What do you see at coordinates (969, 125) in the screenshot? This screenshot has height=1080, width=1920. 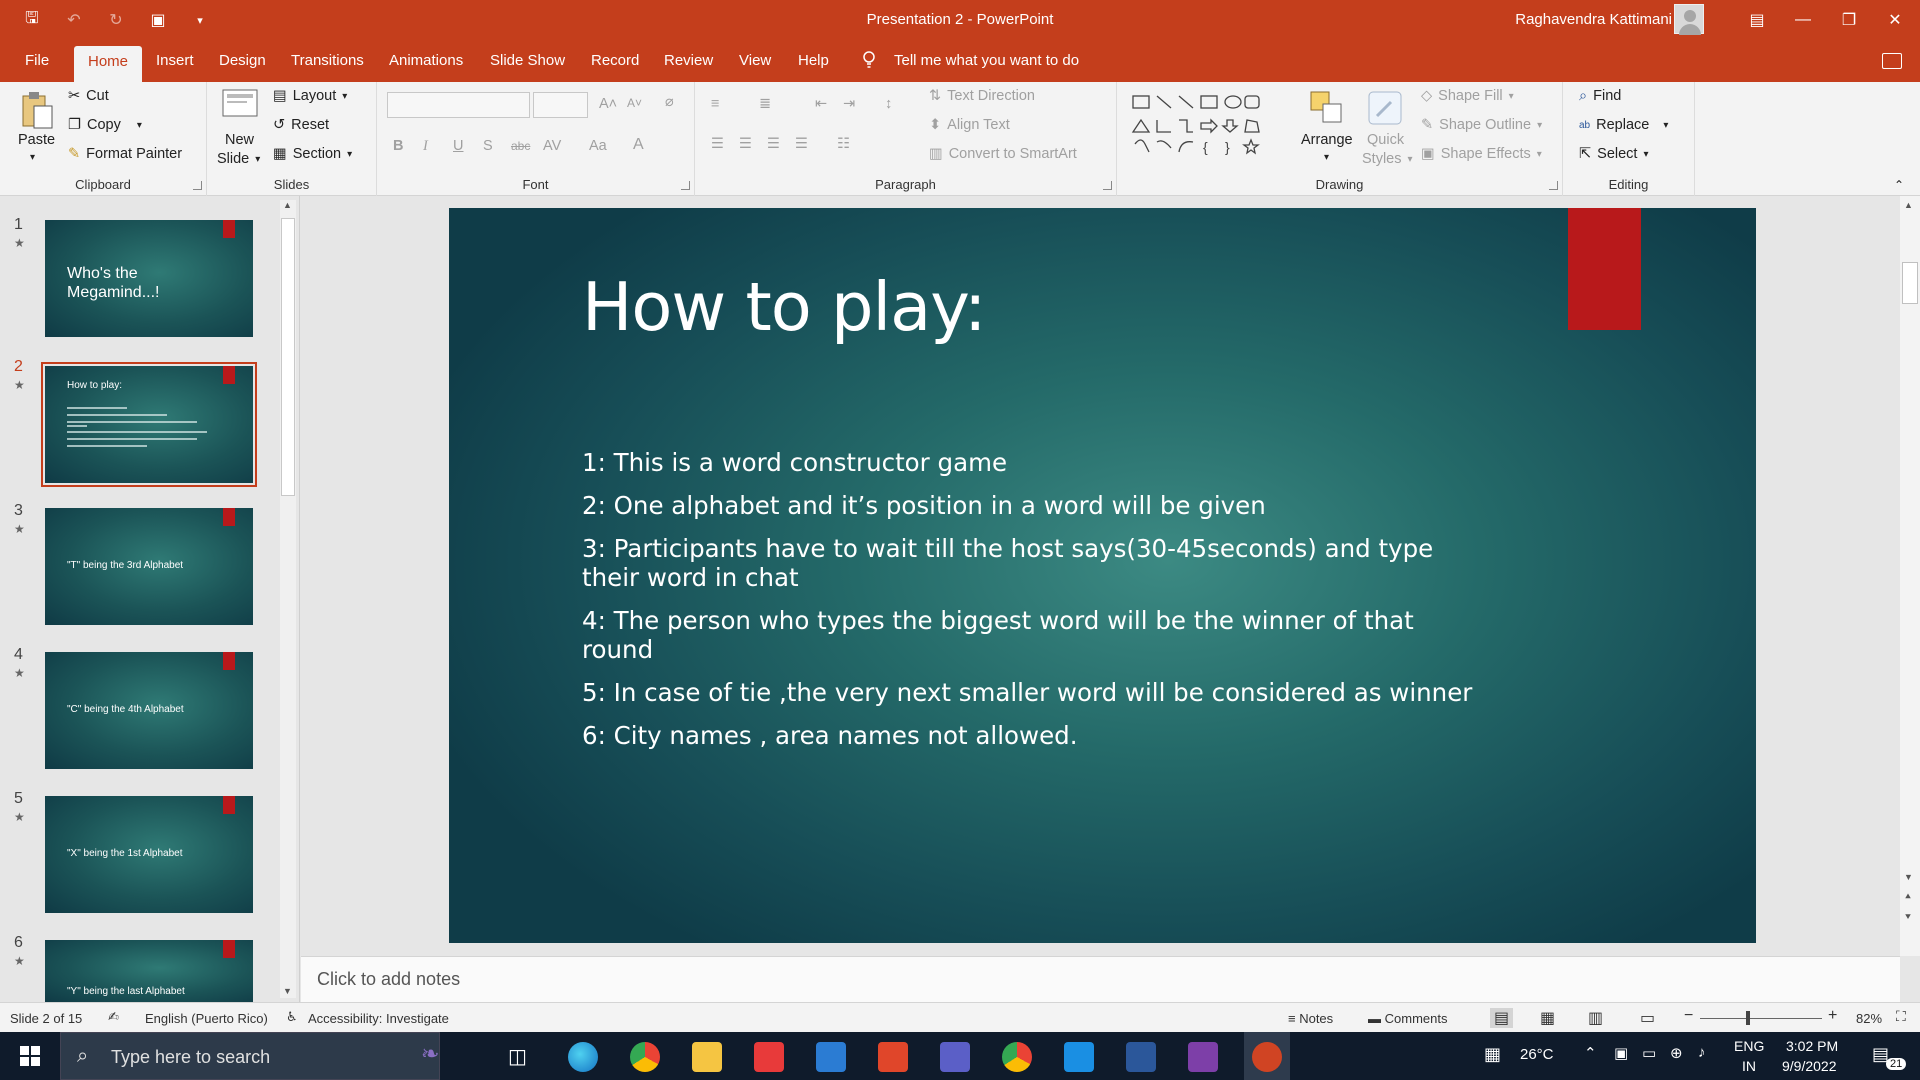 I see `align-text-button: ⬍ Align Text` at bounding box center [969, 125].